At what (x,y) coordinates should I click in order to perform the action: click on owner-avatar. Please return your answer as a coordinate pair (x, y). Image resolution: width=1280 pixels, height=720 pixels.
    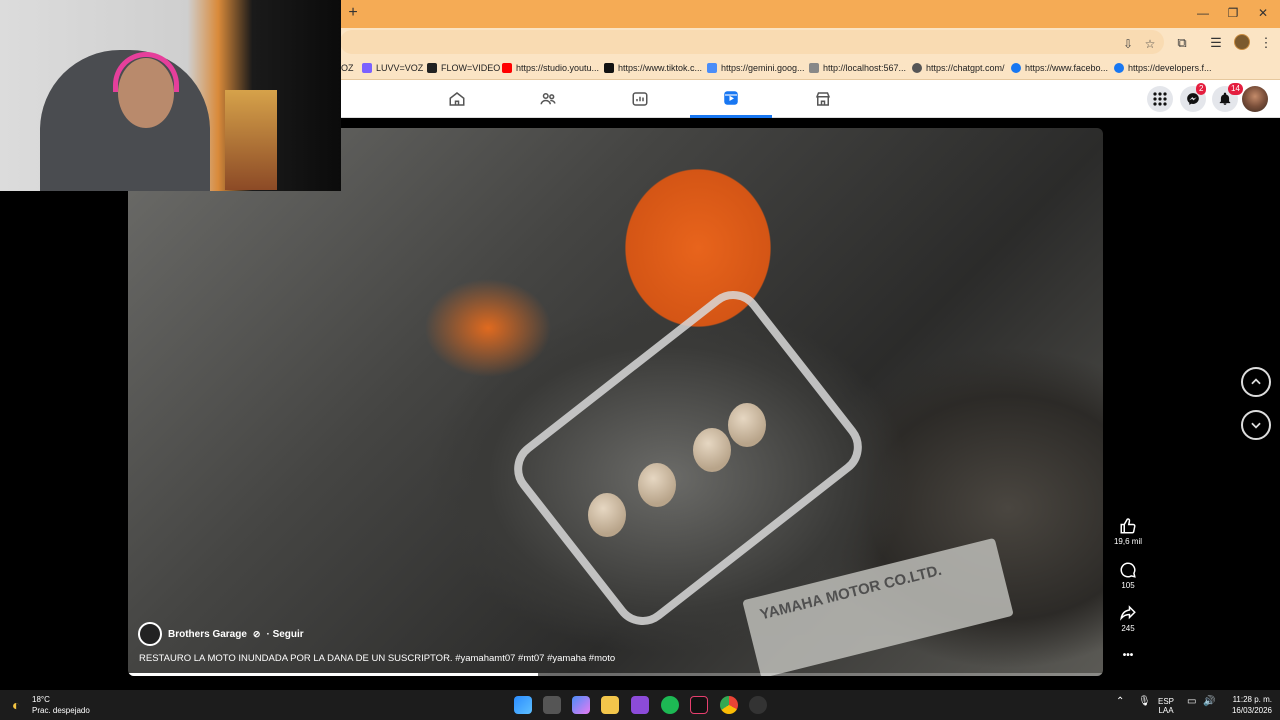
    Looking at the image, I should click on (150, 634).